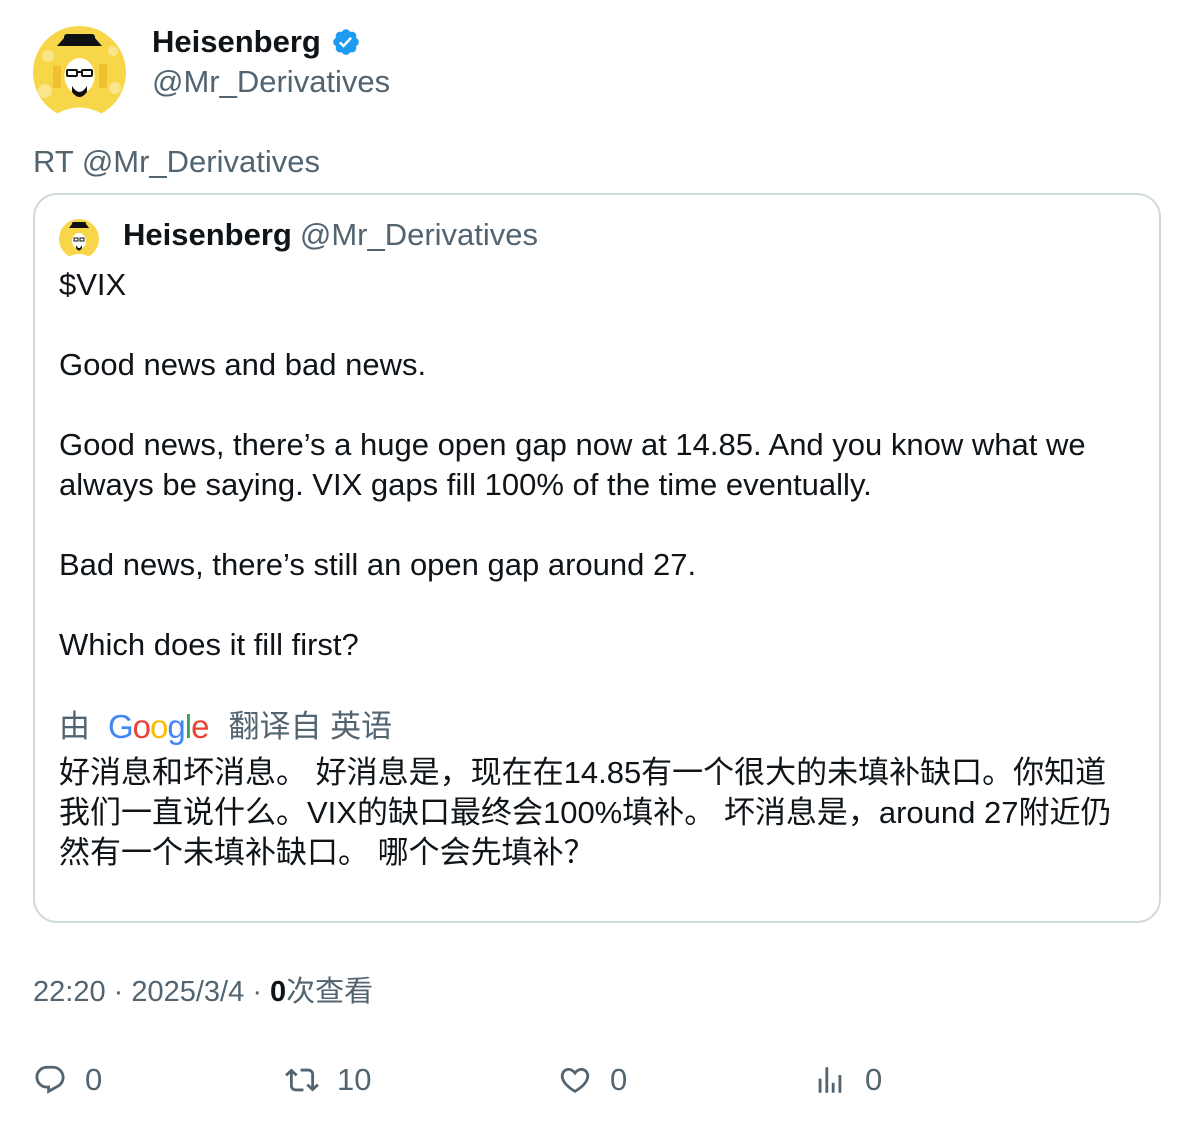 The image size is (1196, 1126). I want to click on retweet-icon, so click(302, 1080).